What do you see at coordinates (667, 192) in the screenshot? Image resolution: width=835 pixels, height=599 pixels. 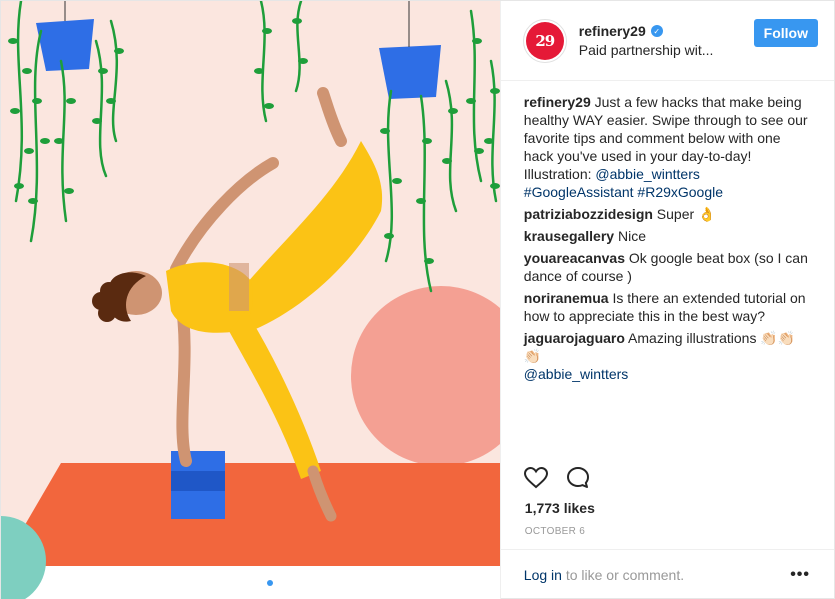 I see `caption-hashtags: #GoogleAssistant #R29xGoogle` at bounding box center [667, 192].